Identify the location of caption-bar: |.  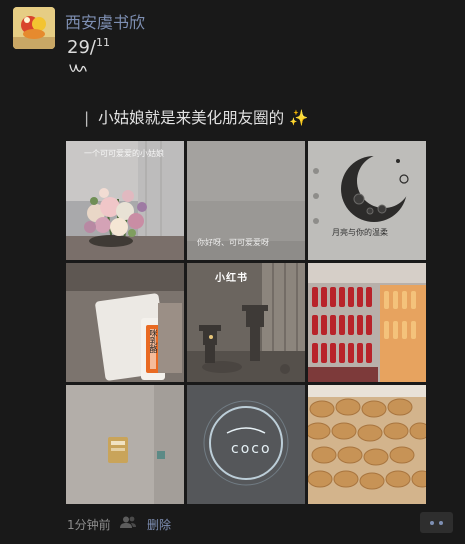
(87, 118).